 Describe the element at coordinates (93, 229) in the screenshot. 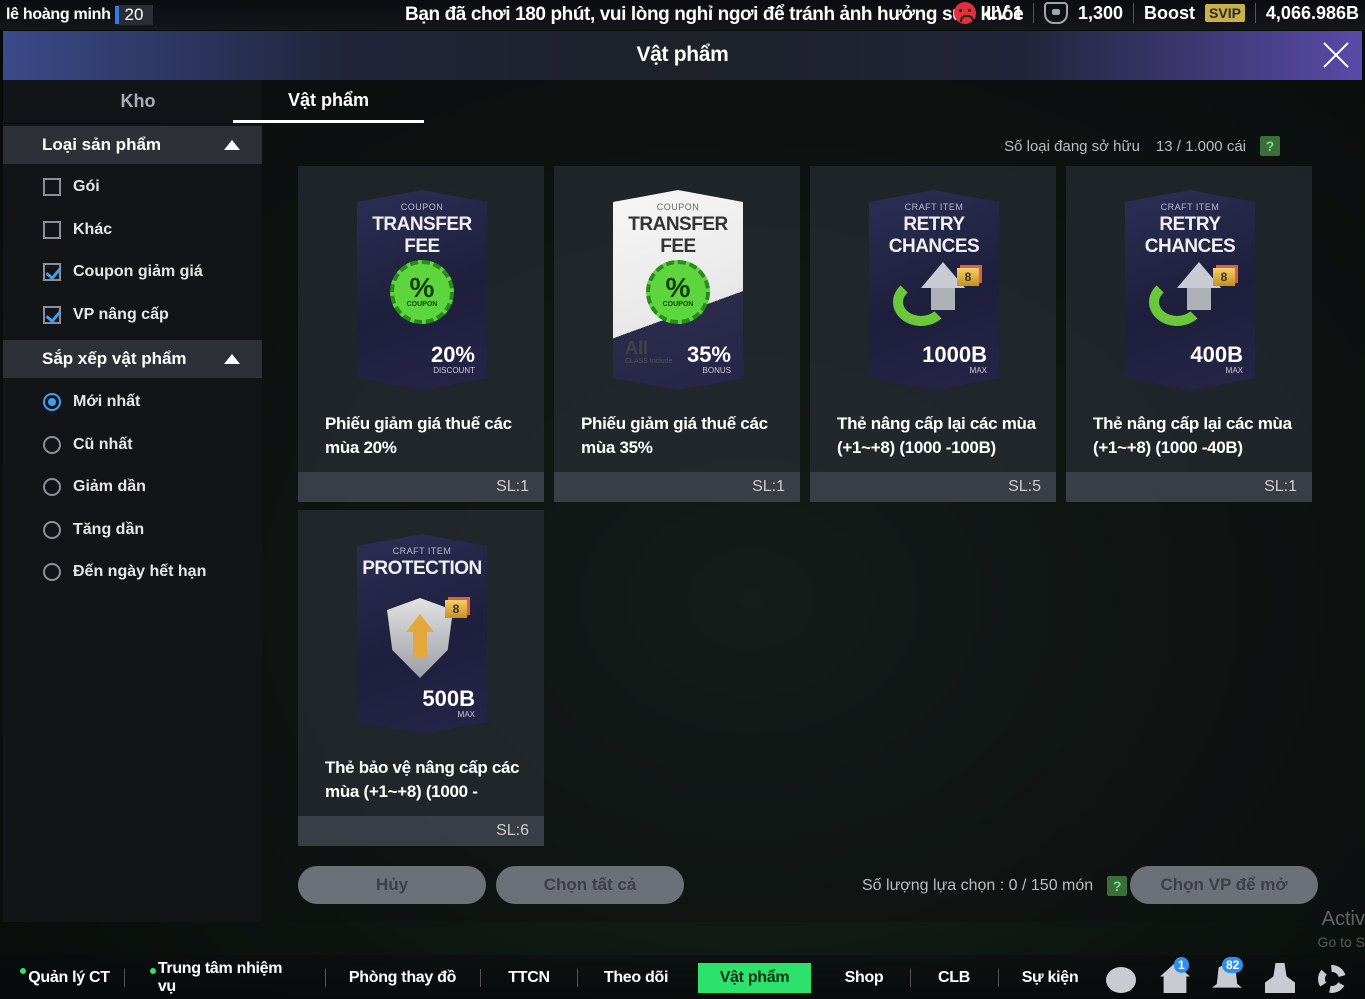

I see `filter-label: Khác` at that location.